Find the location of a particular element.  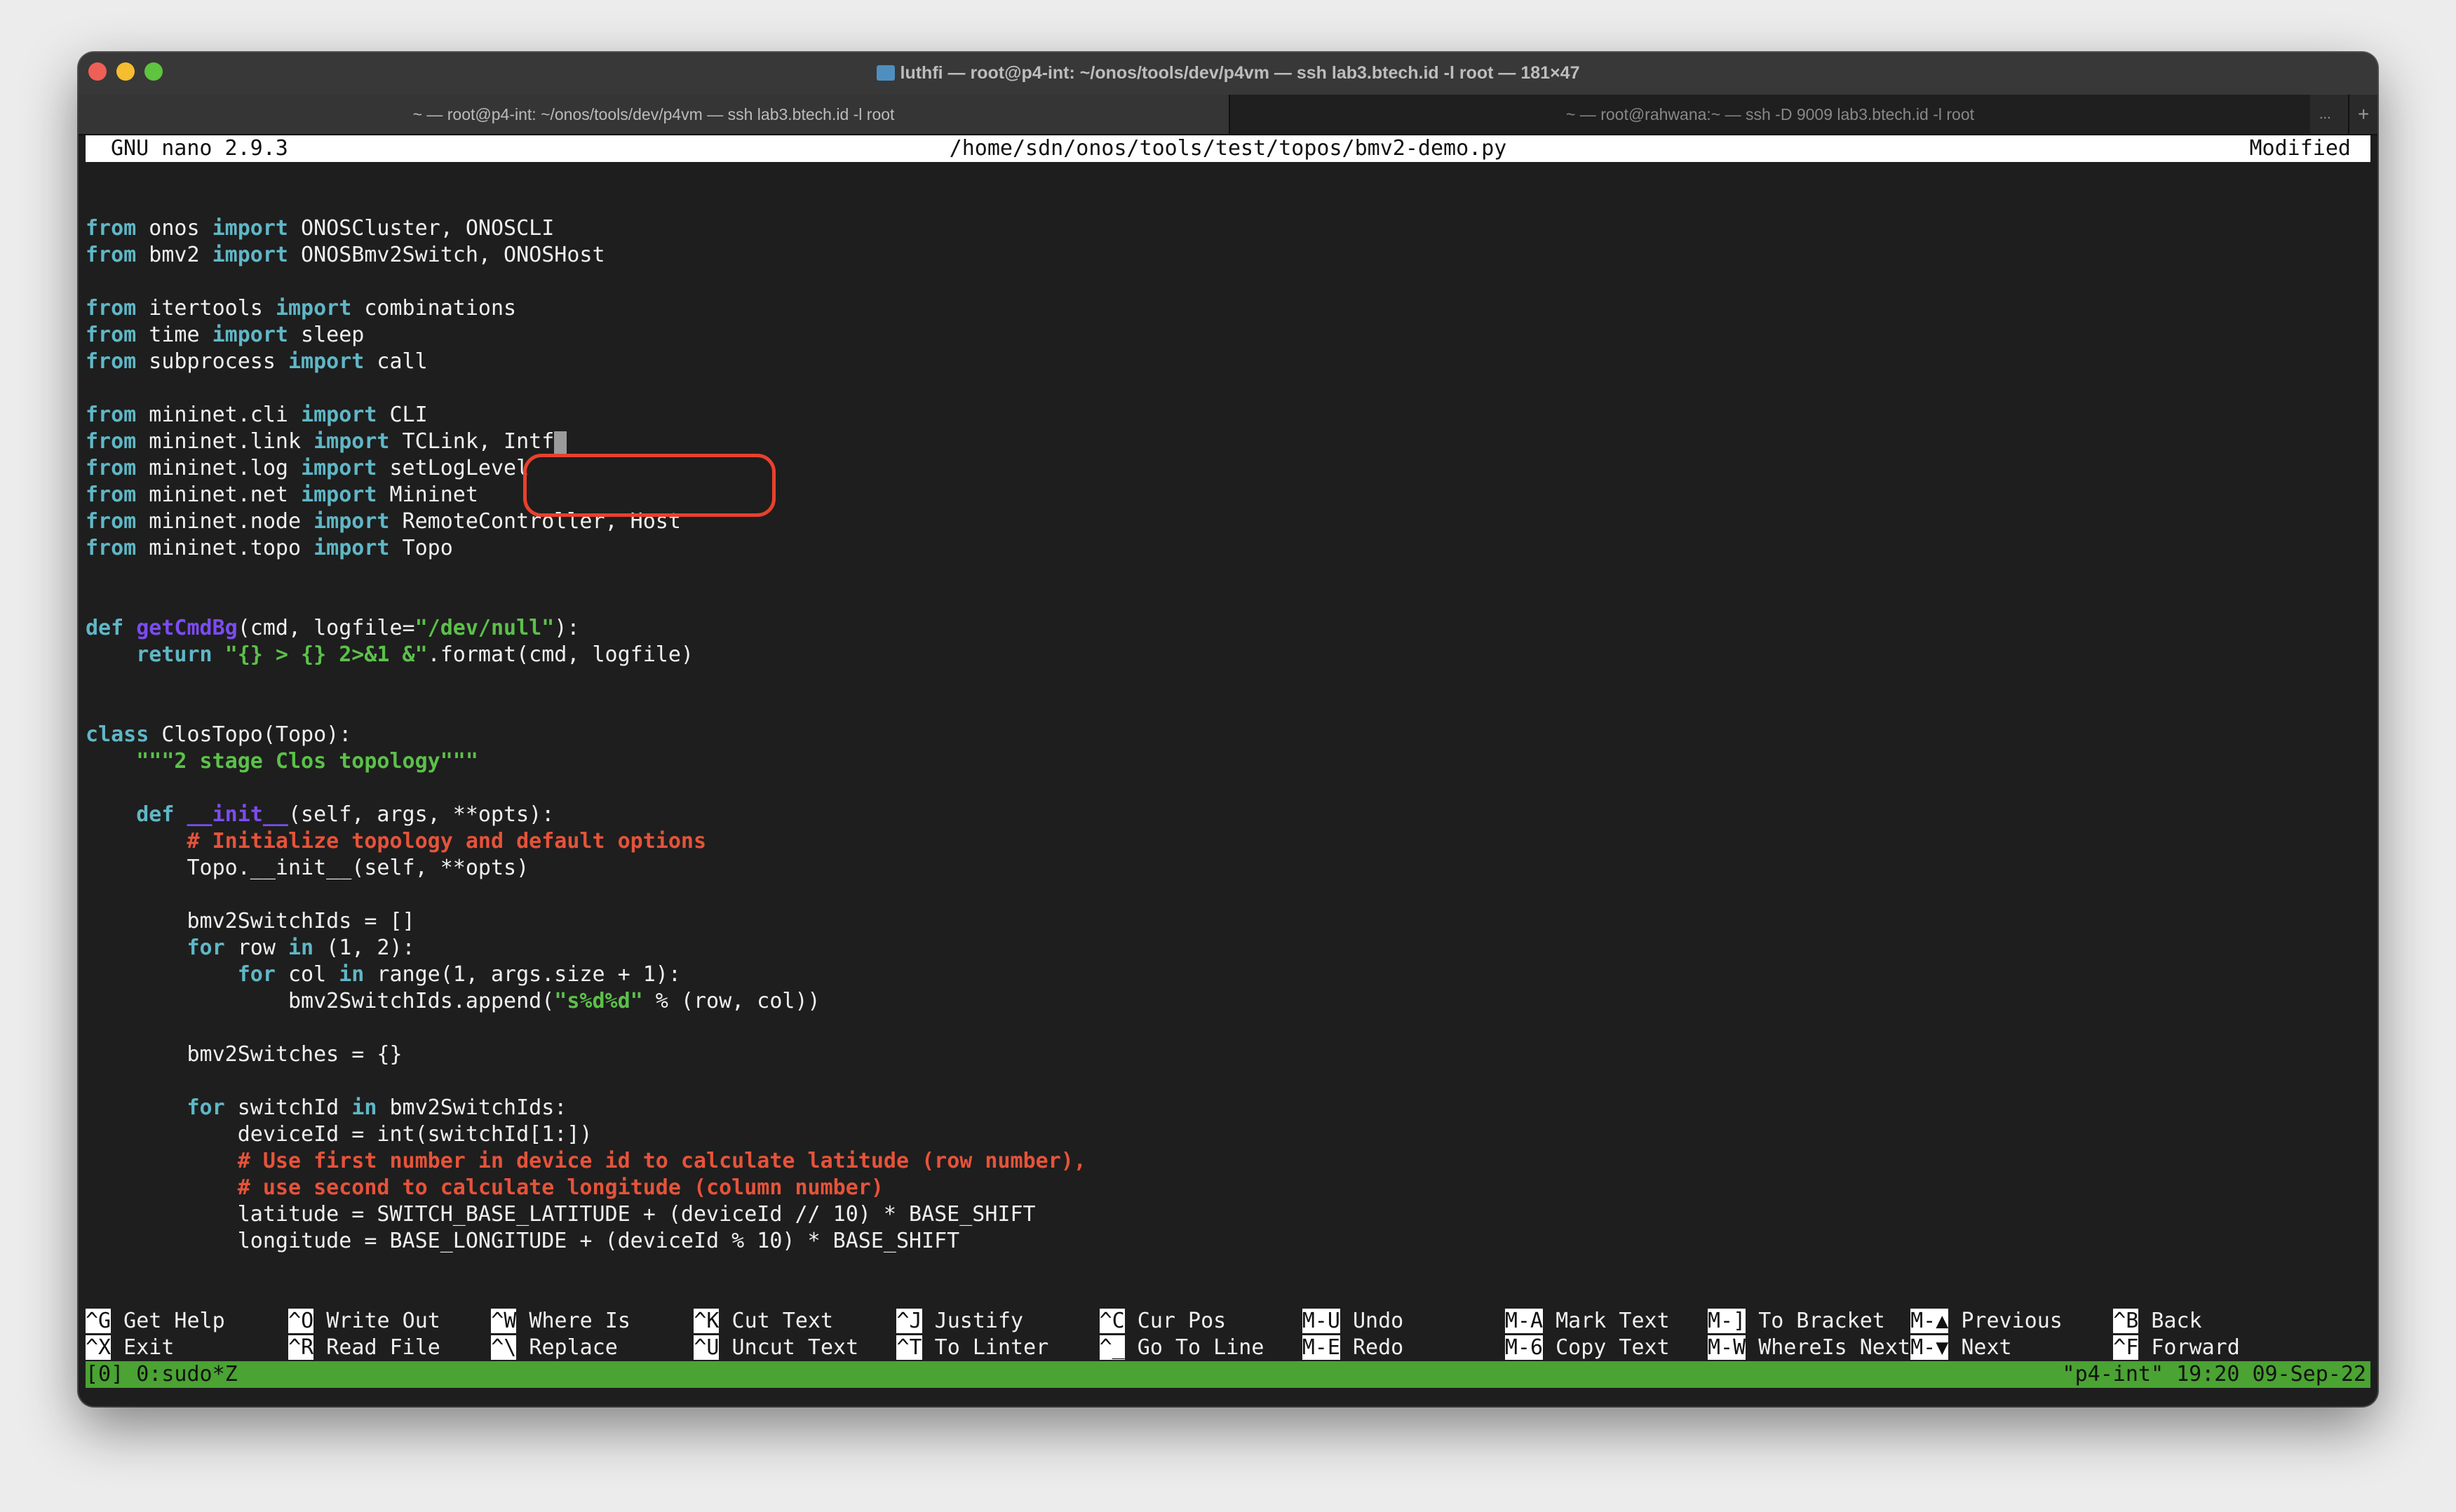

modified-indicator: Modified is located at coordinates (2300, 148).